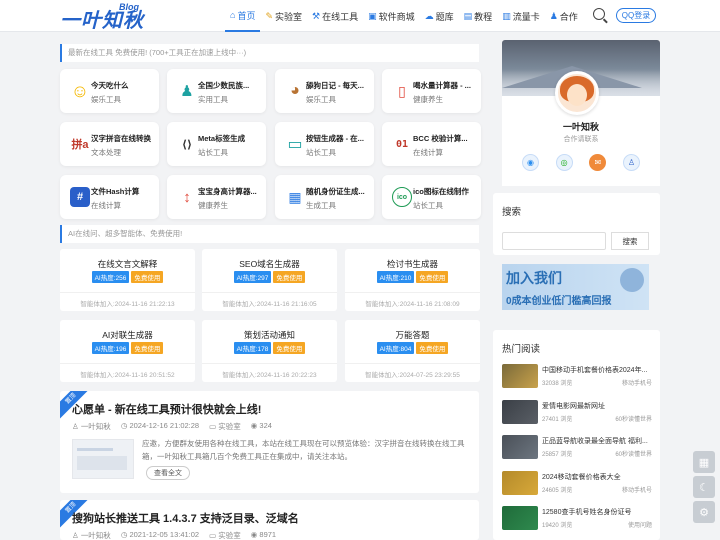 The height and width of the screenshot is (540, 720). What do you see at coordinates (129, 7) in the screenshot?
I see `site-logo-sub: Blog` at bounding box center [129, 7].